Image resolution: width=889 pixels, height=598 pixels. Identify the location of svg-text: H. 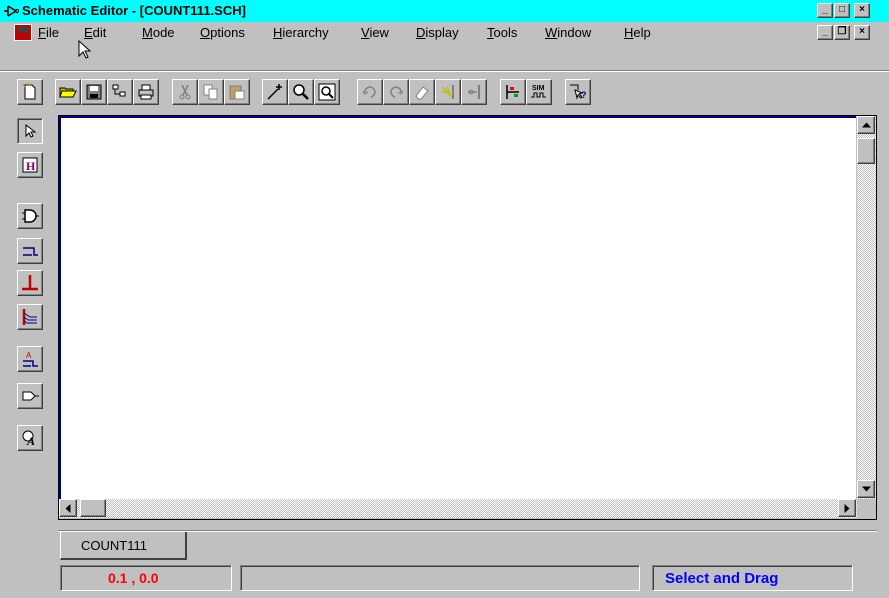
(31, 166).